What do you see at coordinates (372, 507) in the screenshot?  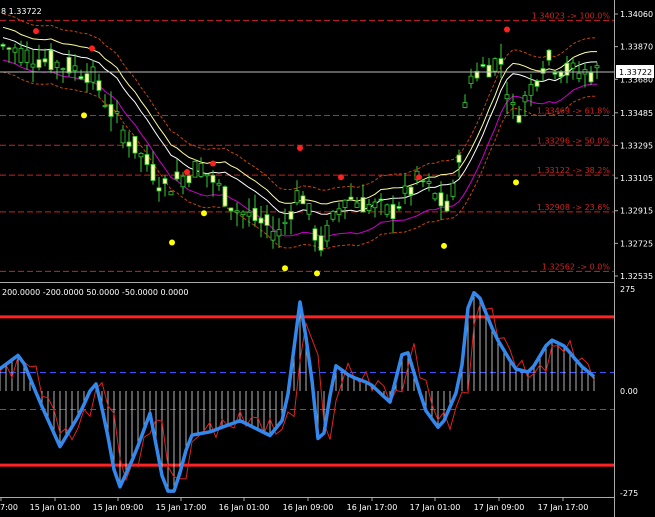 I see `time-tick-label: 16 Jan 17:00` at bounding box center [372, 507].